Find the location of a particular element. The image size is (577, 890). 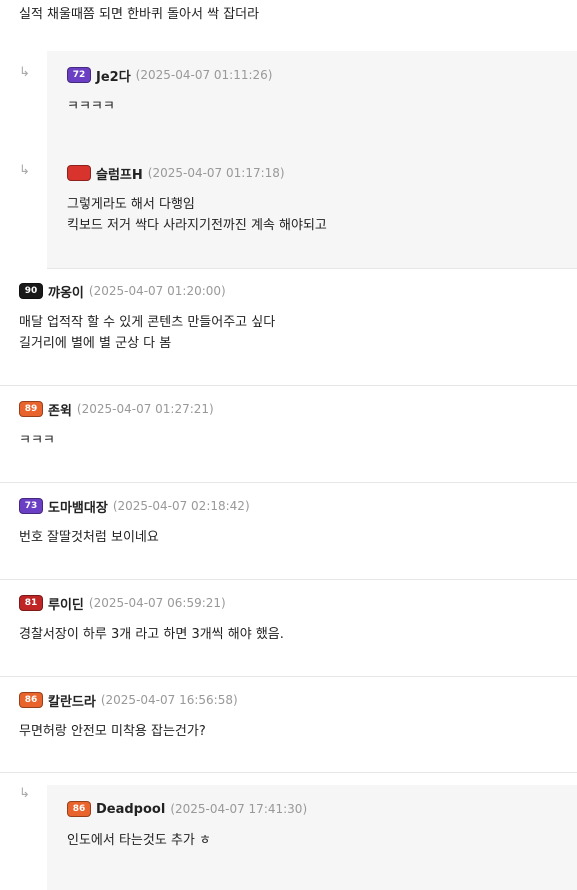

comment-body: 그렇게라도 해서 다행임 킥보드 저거 싹다 사라지기전까진 계속 해야되고 is located at coordinates (312, 209).